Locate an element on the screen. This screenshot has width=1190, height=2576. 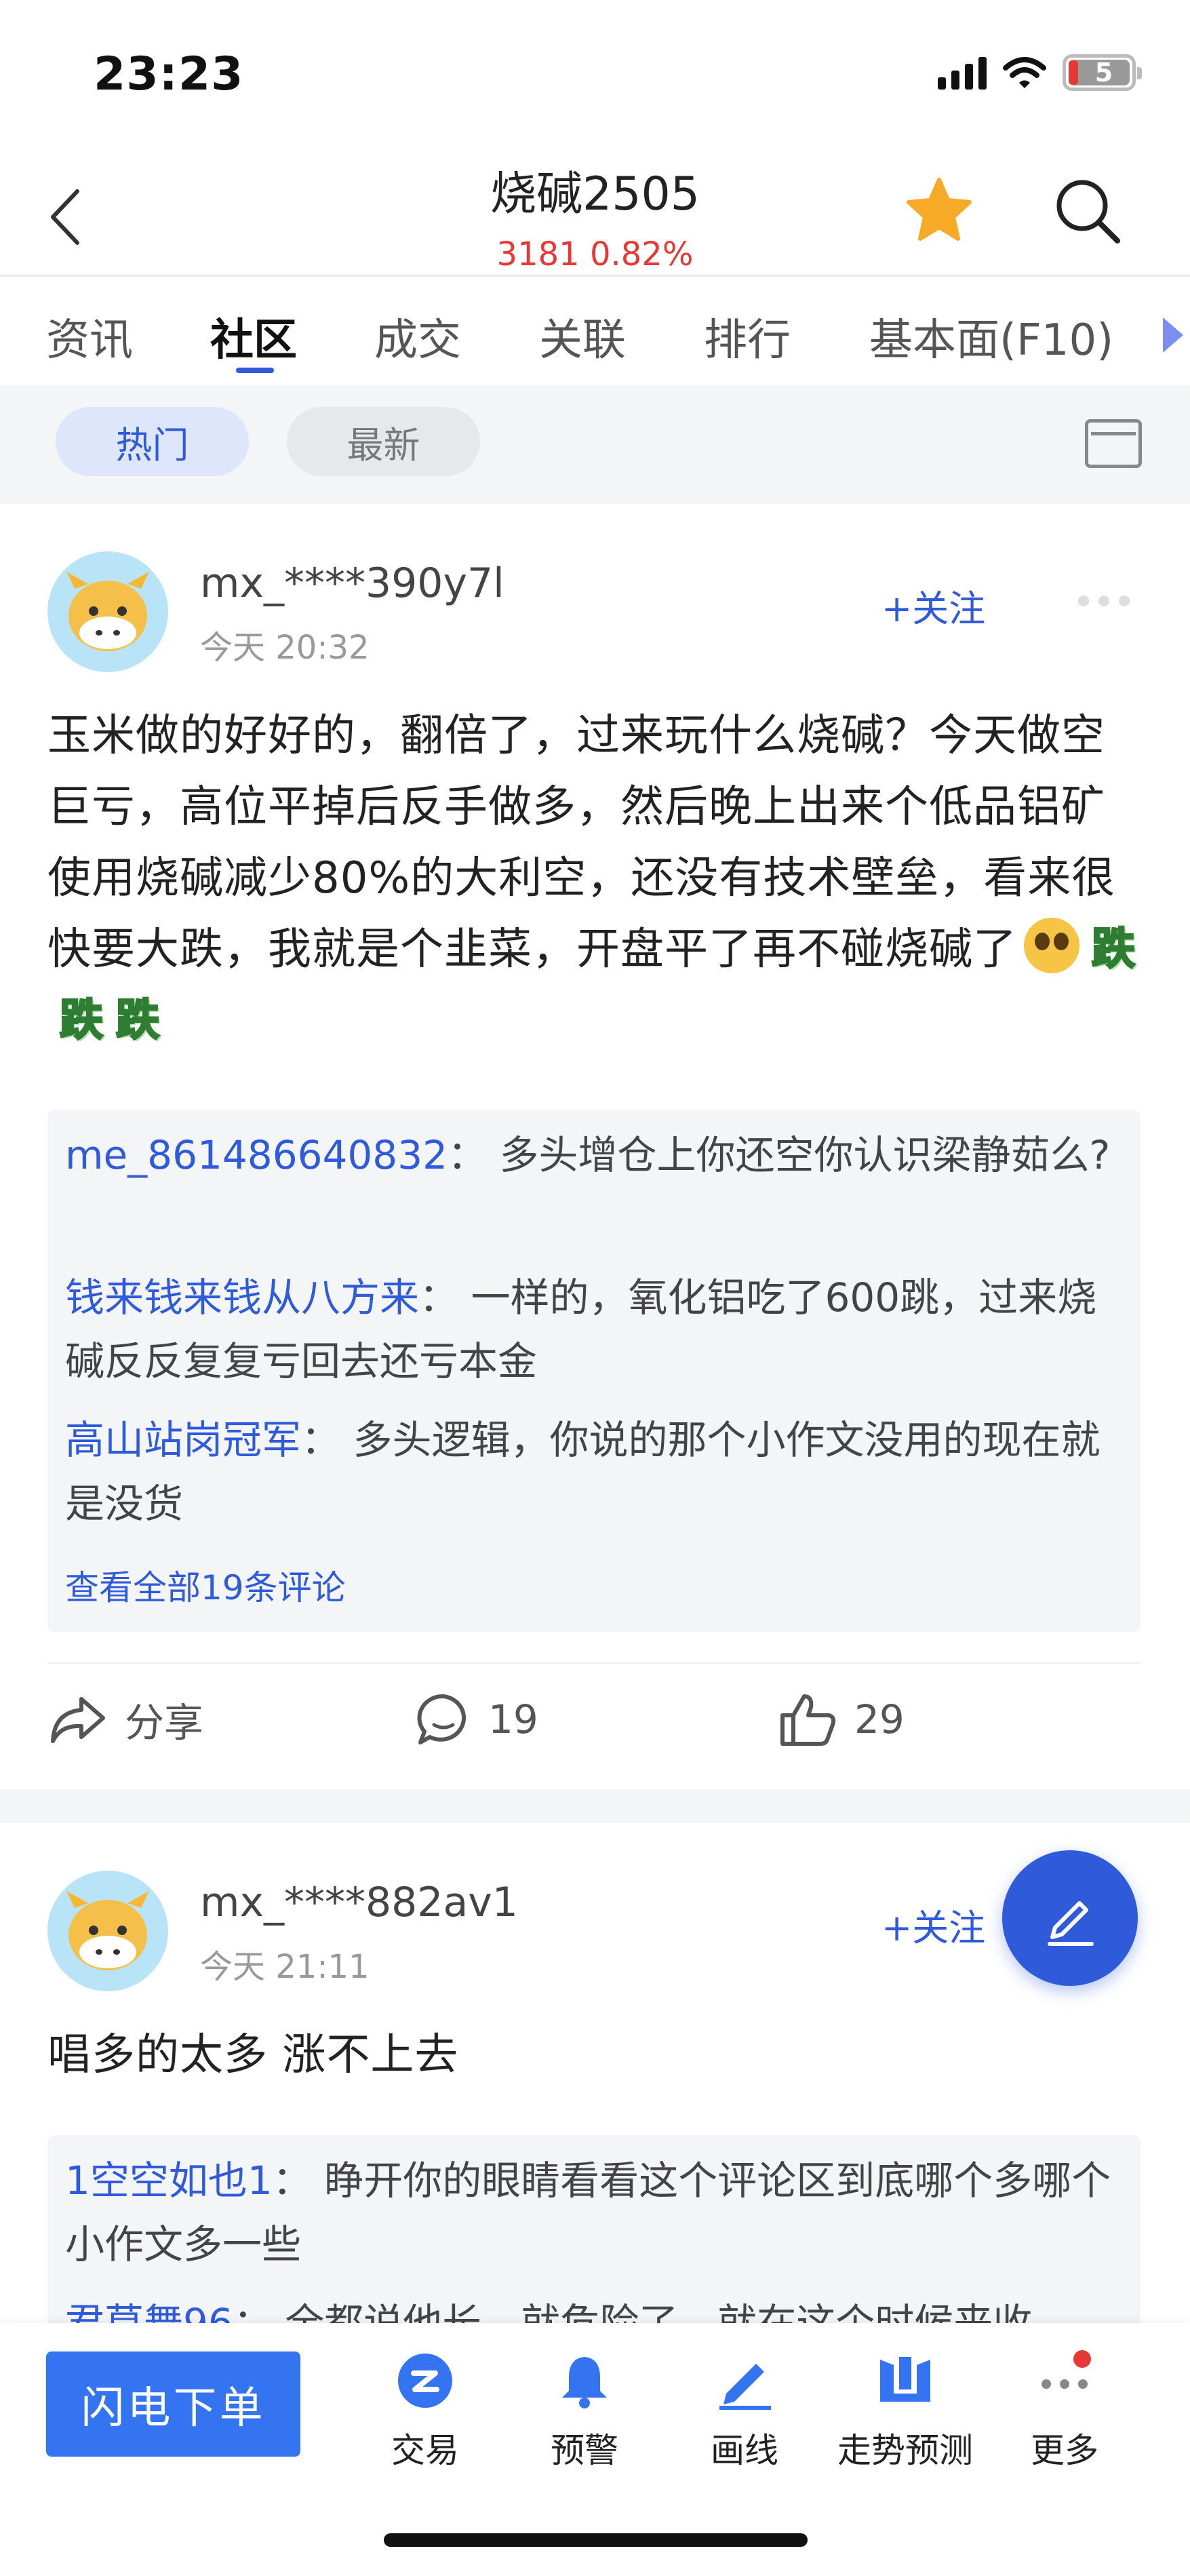
page-title: 烧碱2505 is located at coordinates (595, 194).